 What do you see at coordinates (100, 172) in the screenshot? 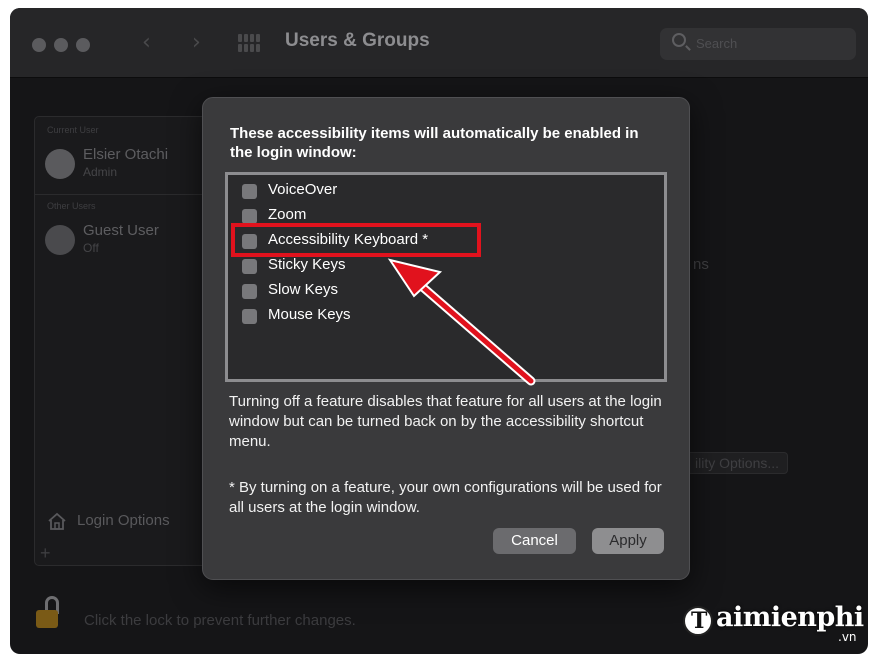
I see `user-role: Admin` at bounding box center [100, 172].